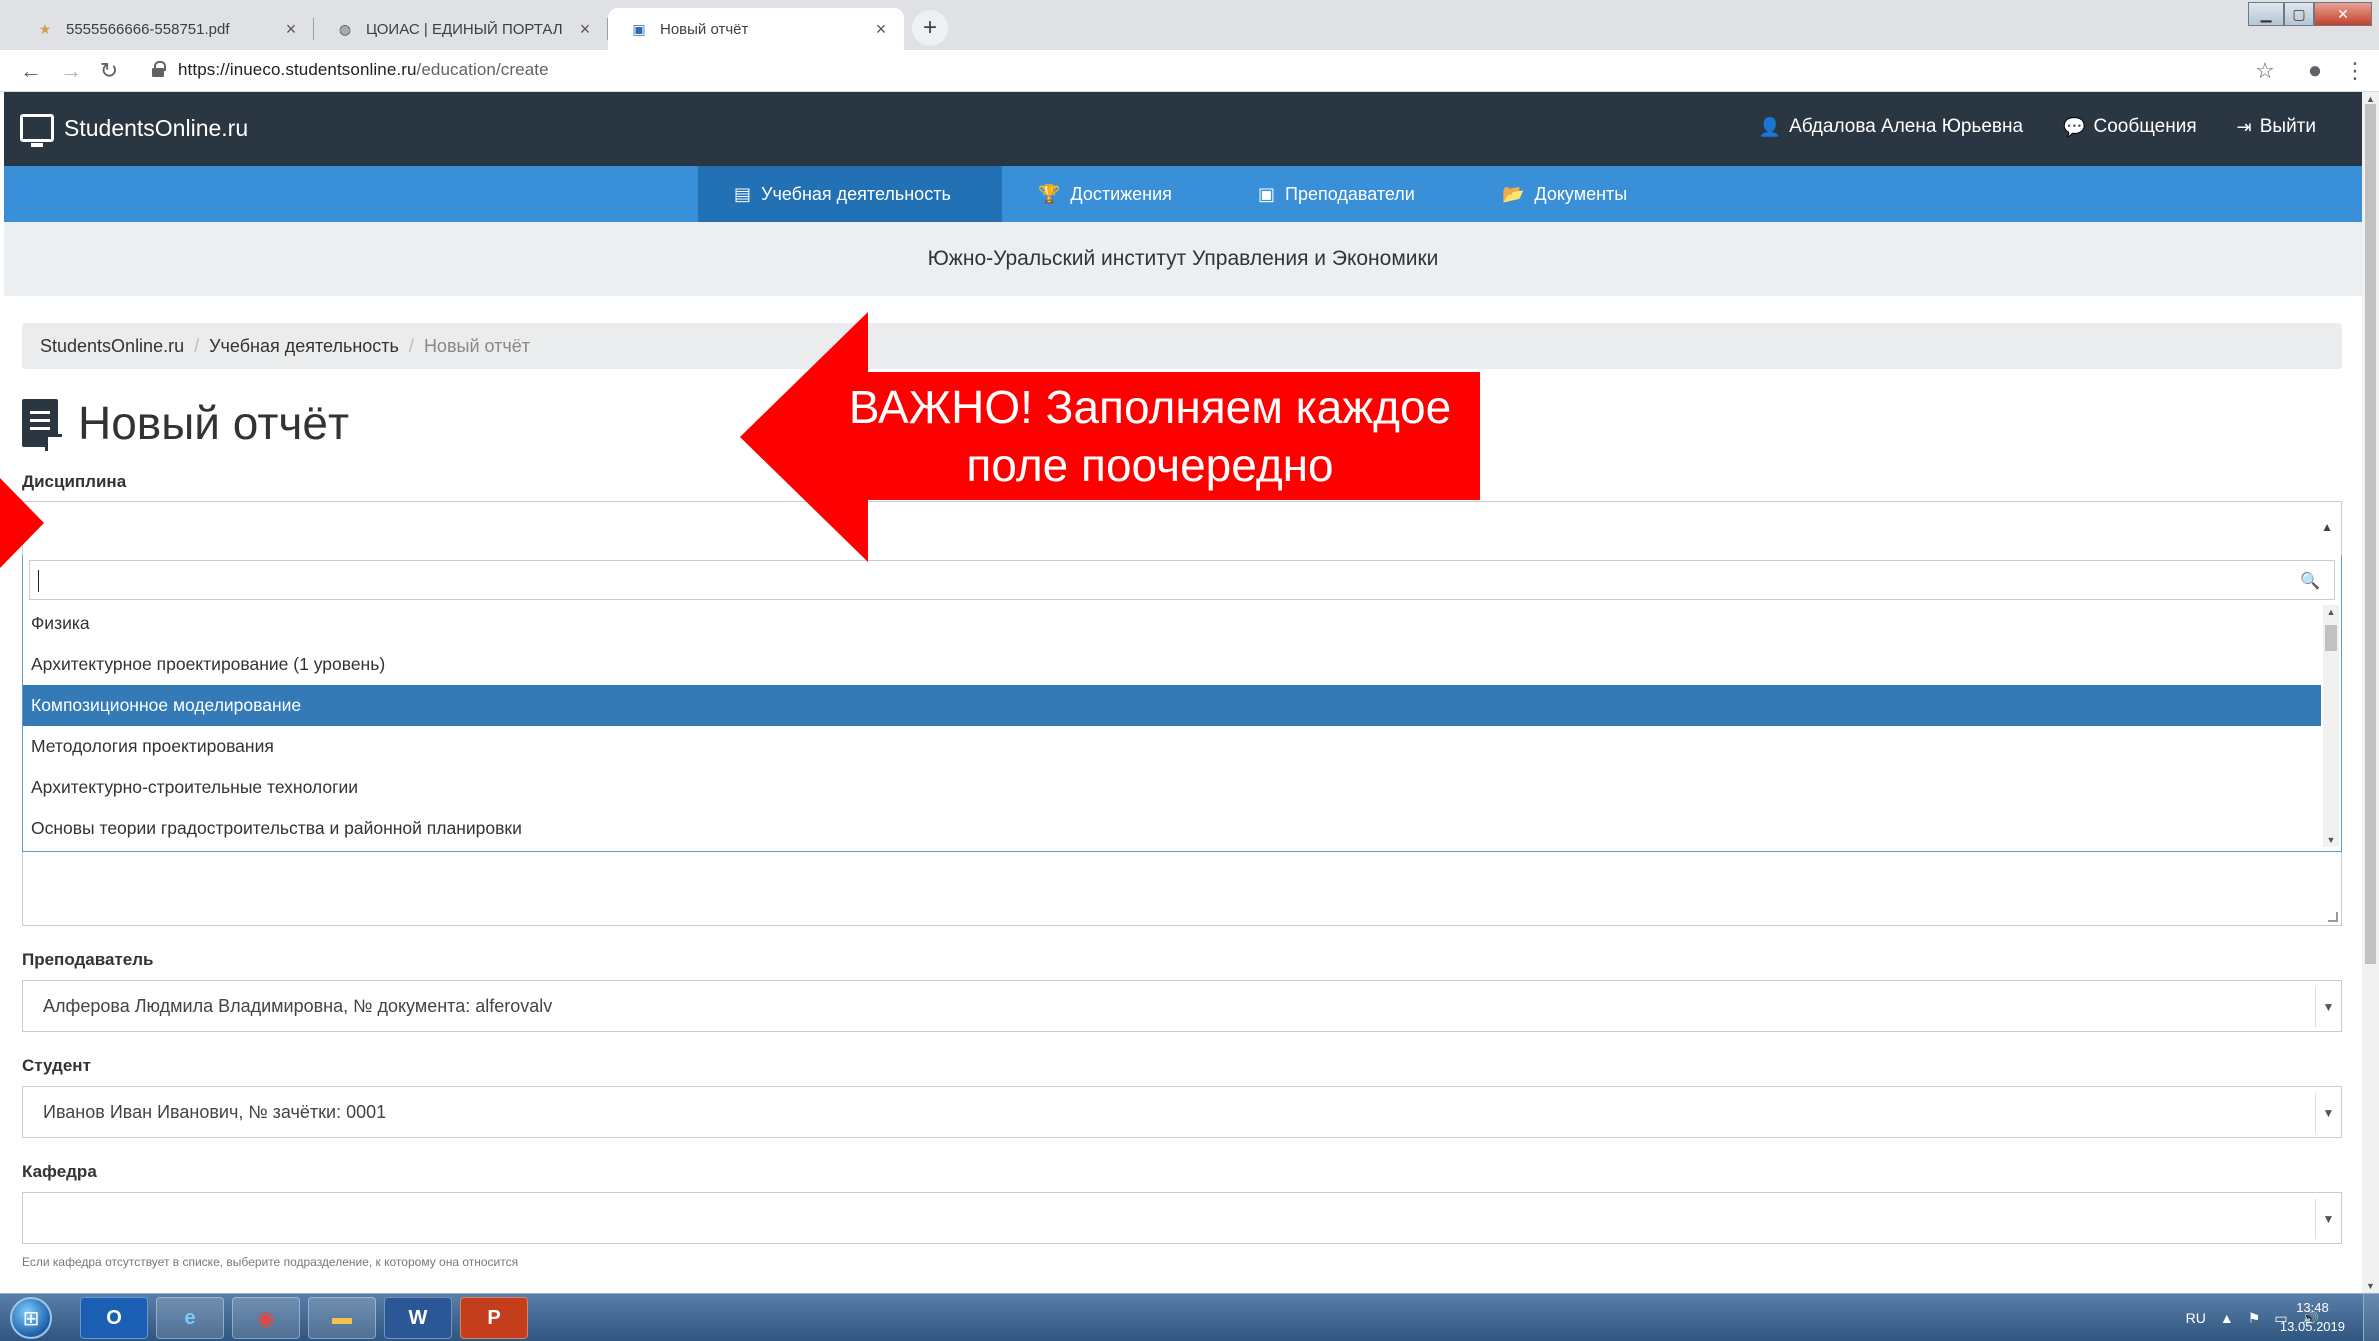 The width and height of the screenshot is (2379, 1341). What do you see at coordinates (1150, 436) in the screenshot?
I see `annotation-text: ВАЖНО! Заполняем каждое поле поочередно` at bounding box center [1150, 436].